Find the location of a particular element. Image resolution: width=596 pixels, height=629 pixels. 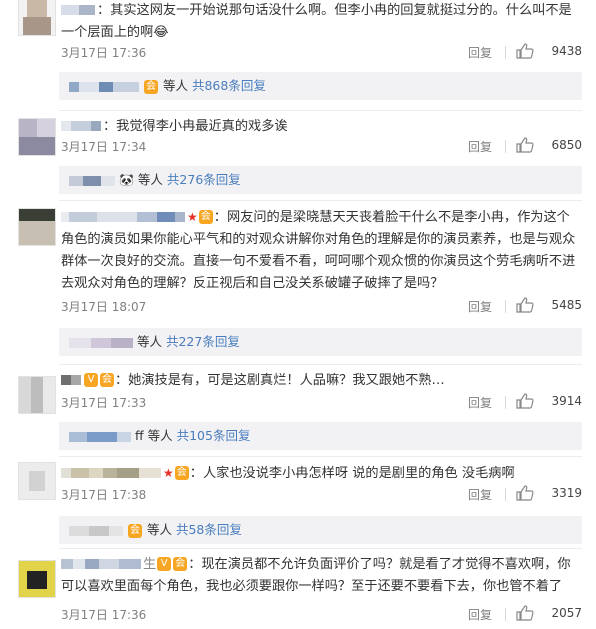

reply-summary: 会 等人 共58条回复 is located at coordinates (320, 530).